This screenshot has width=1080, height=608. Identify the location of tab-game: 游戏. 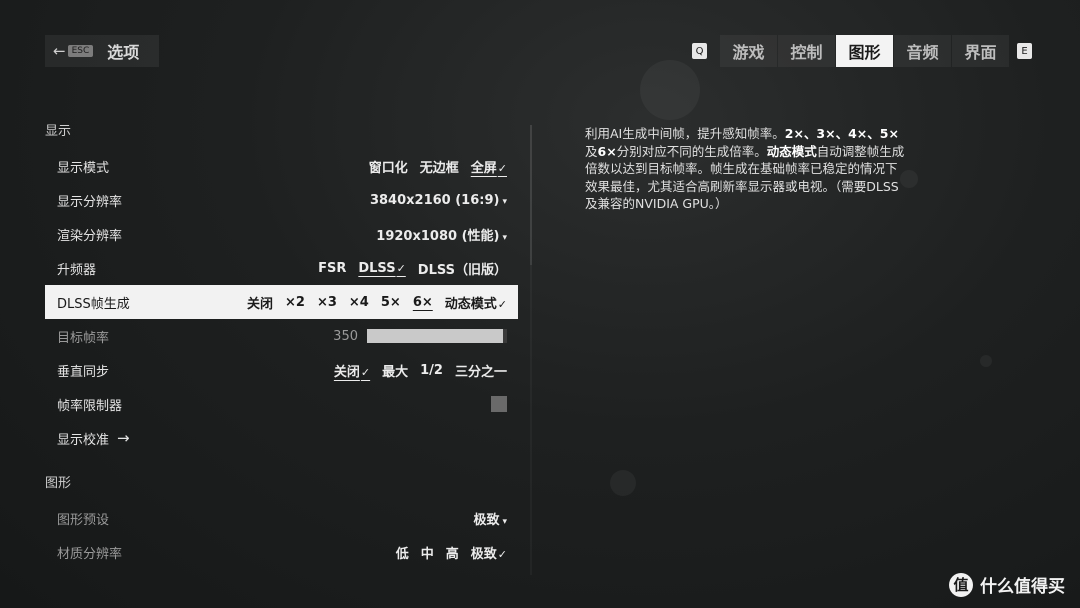
(748, 51).